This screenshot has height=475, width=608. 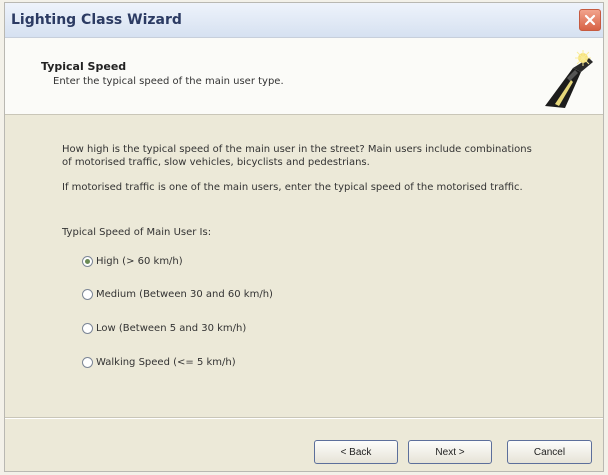 What do you see at coordinates (304, 20) in the screenshot?
I see `title-bar: Lighting Class Wizard` at bounding box center [304, 20].